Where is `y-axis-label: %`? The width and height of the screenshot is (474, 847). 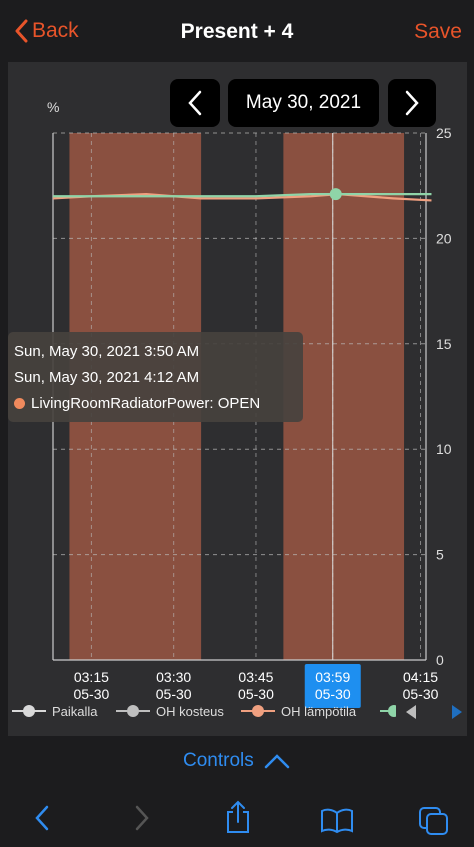
y-axis-label: % is located at coordinates (53, 107).